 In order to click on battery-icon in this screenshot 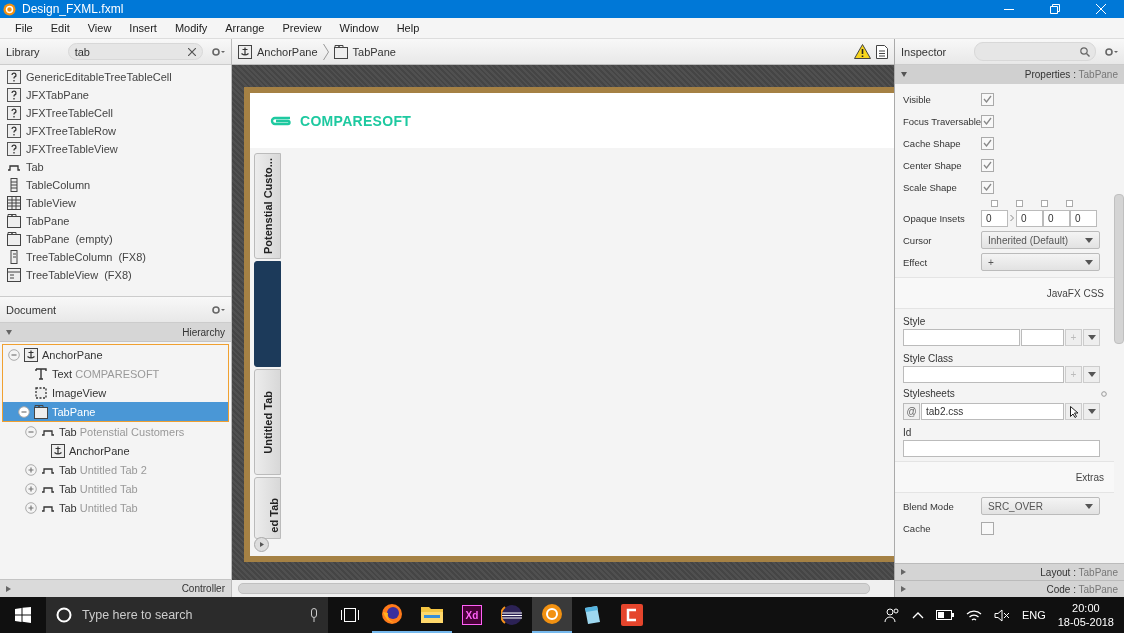, I will do `click(944, 615)`.